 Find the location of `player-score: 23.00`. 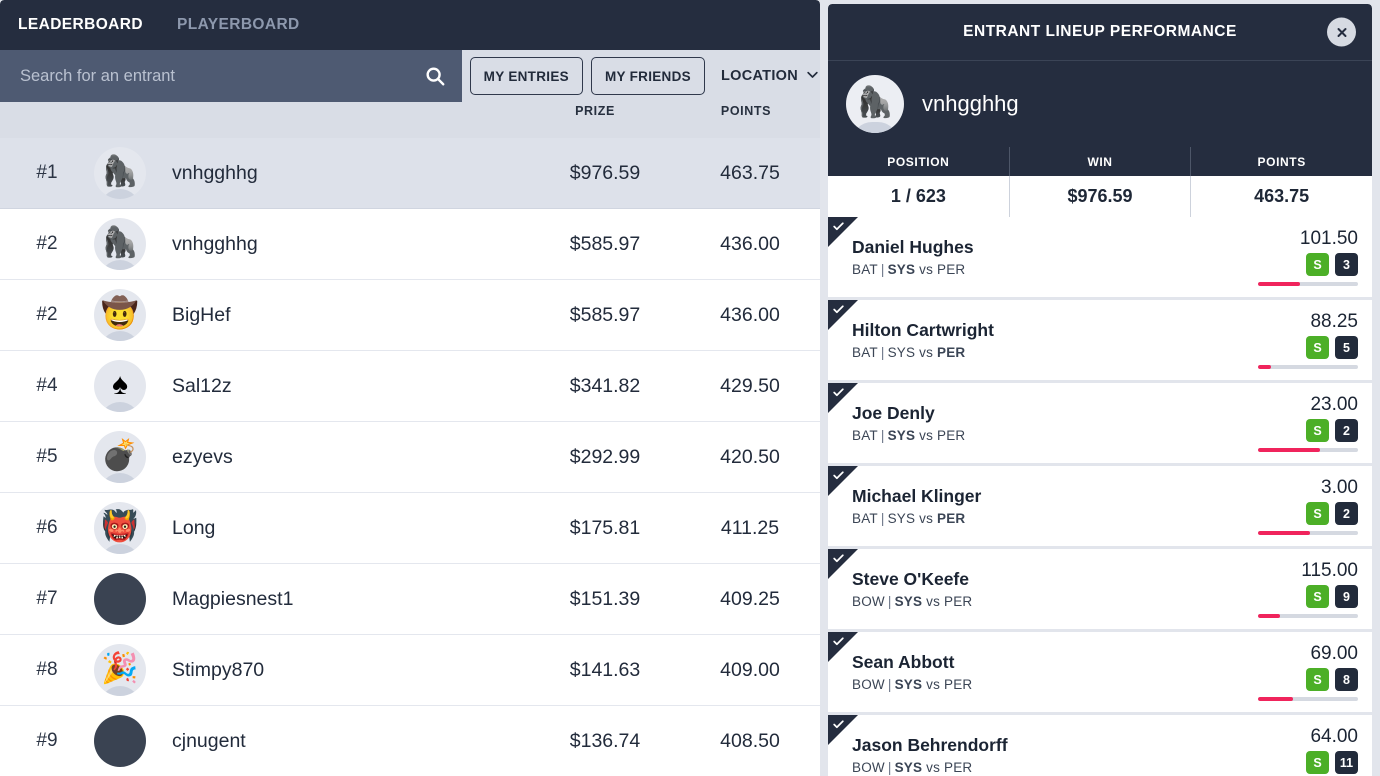

player-score: 23.00 is located at coordinates (1334, 405).